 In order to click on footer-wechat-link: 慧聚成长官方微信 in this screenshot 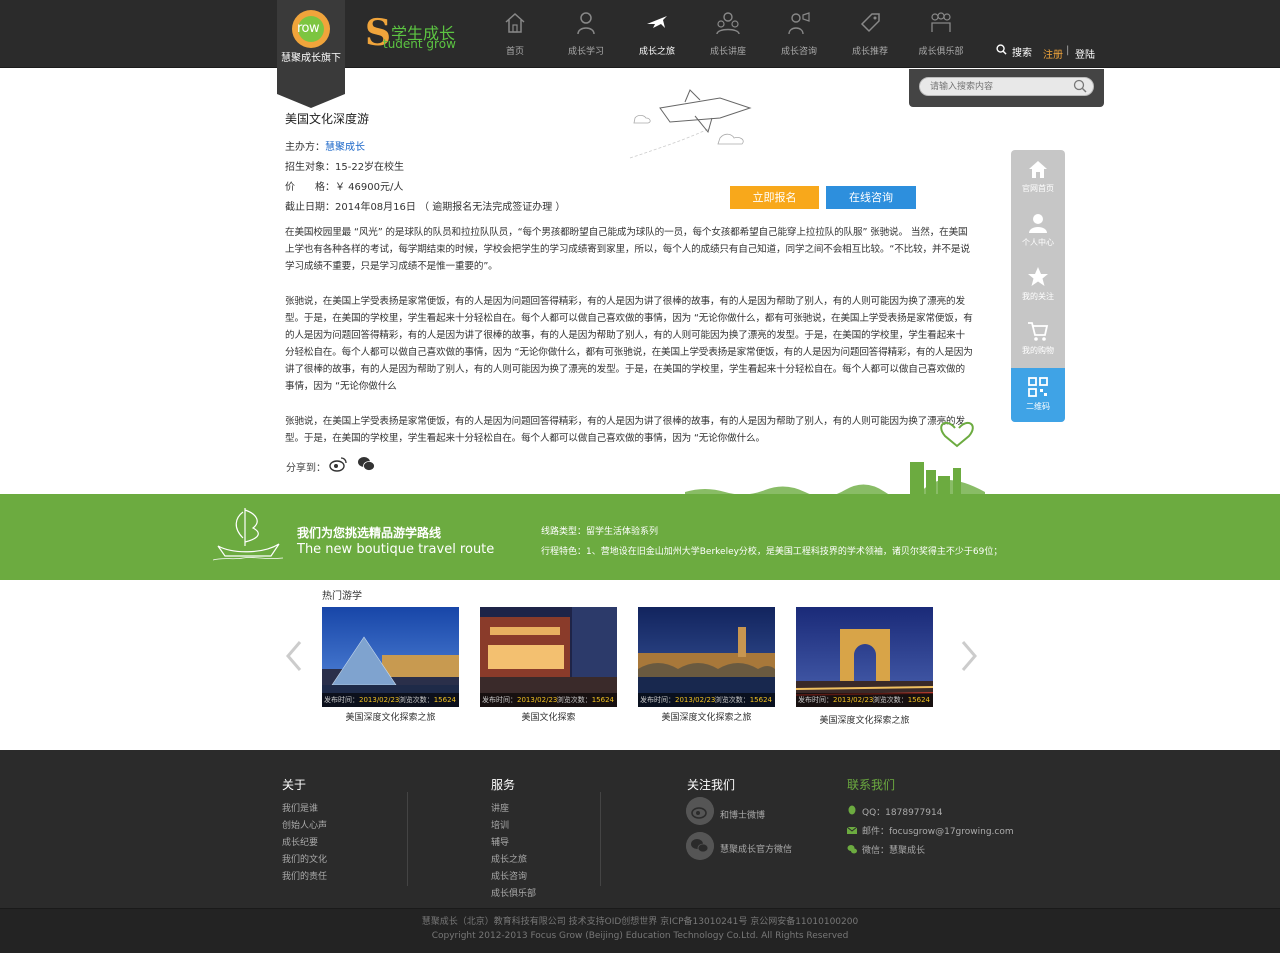, I will do `click(756, 848)`.